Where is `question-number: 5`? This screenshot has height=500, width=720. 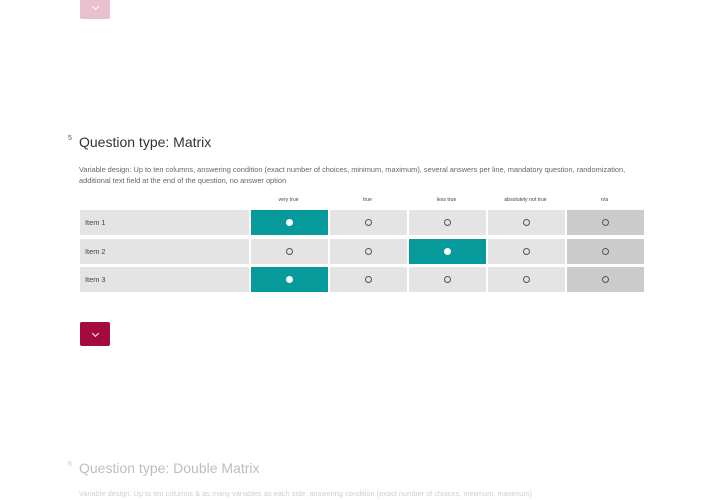 question-number: 5 is located at coordinates (70, 138).